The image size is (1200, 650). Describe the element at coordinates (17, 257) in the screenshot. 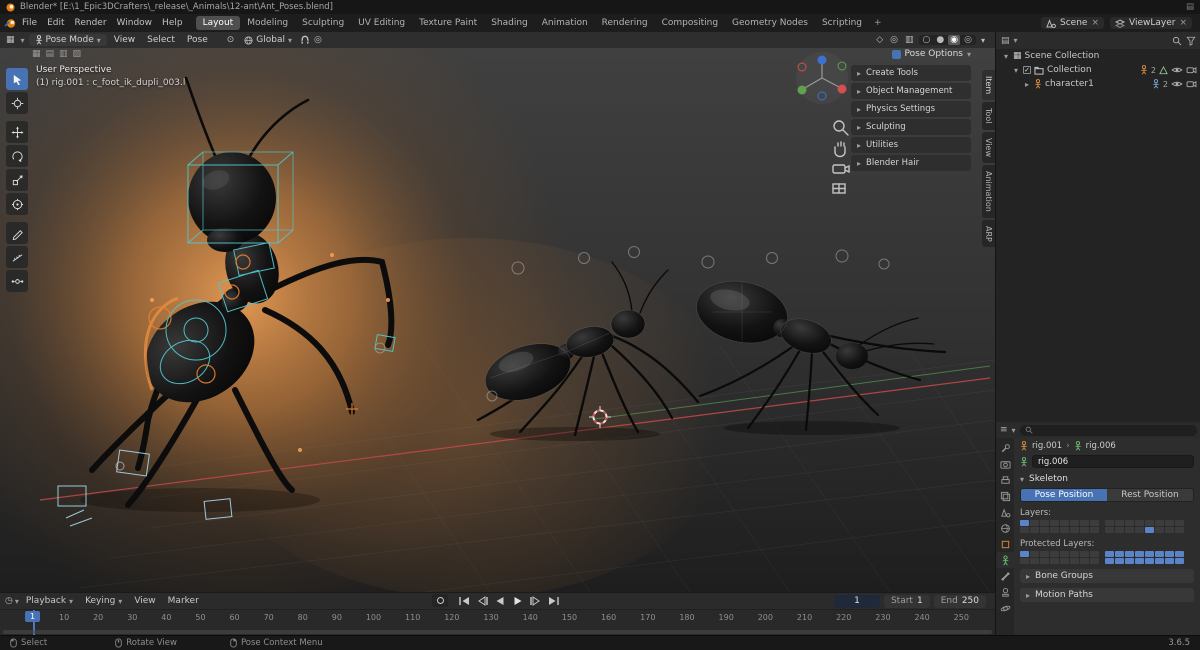

I see `tool-measure` at that location.